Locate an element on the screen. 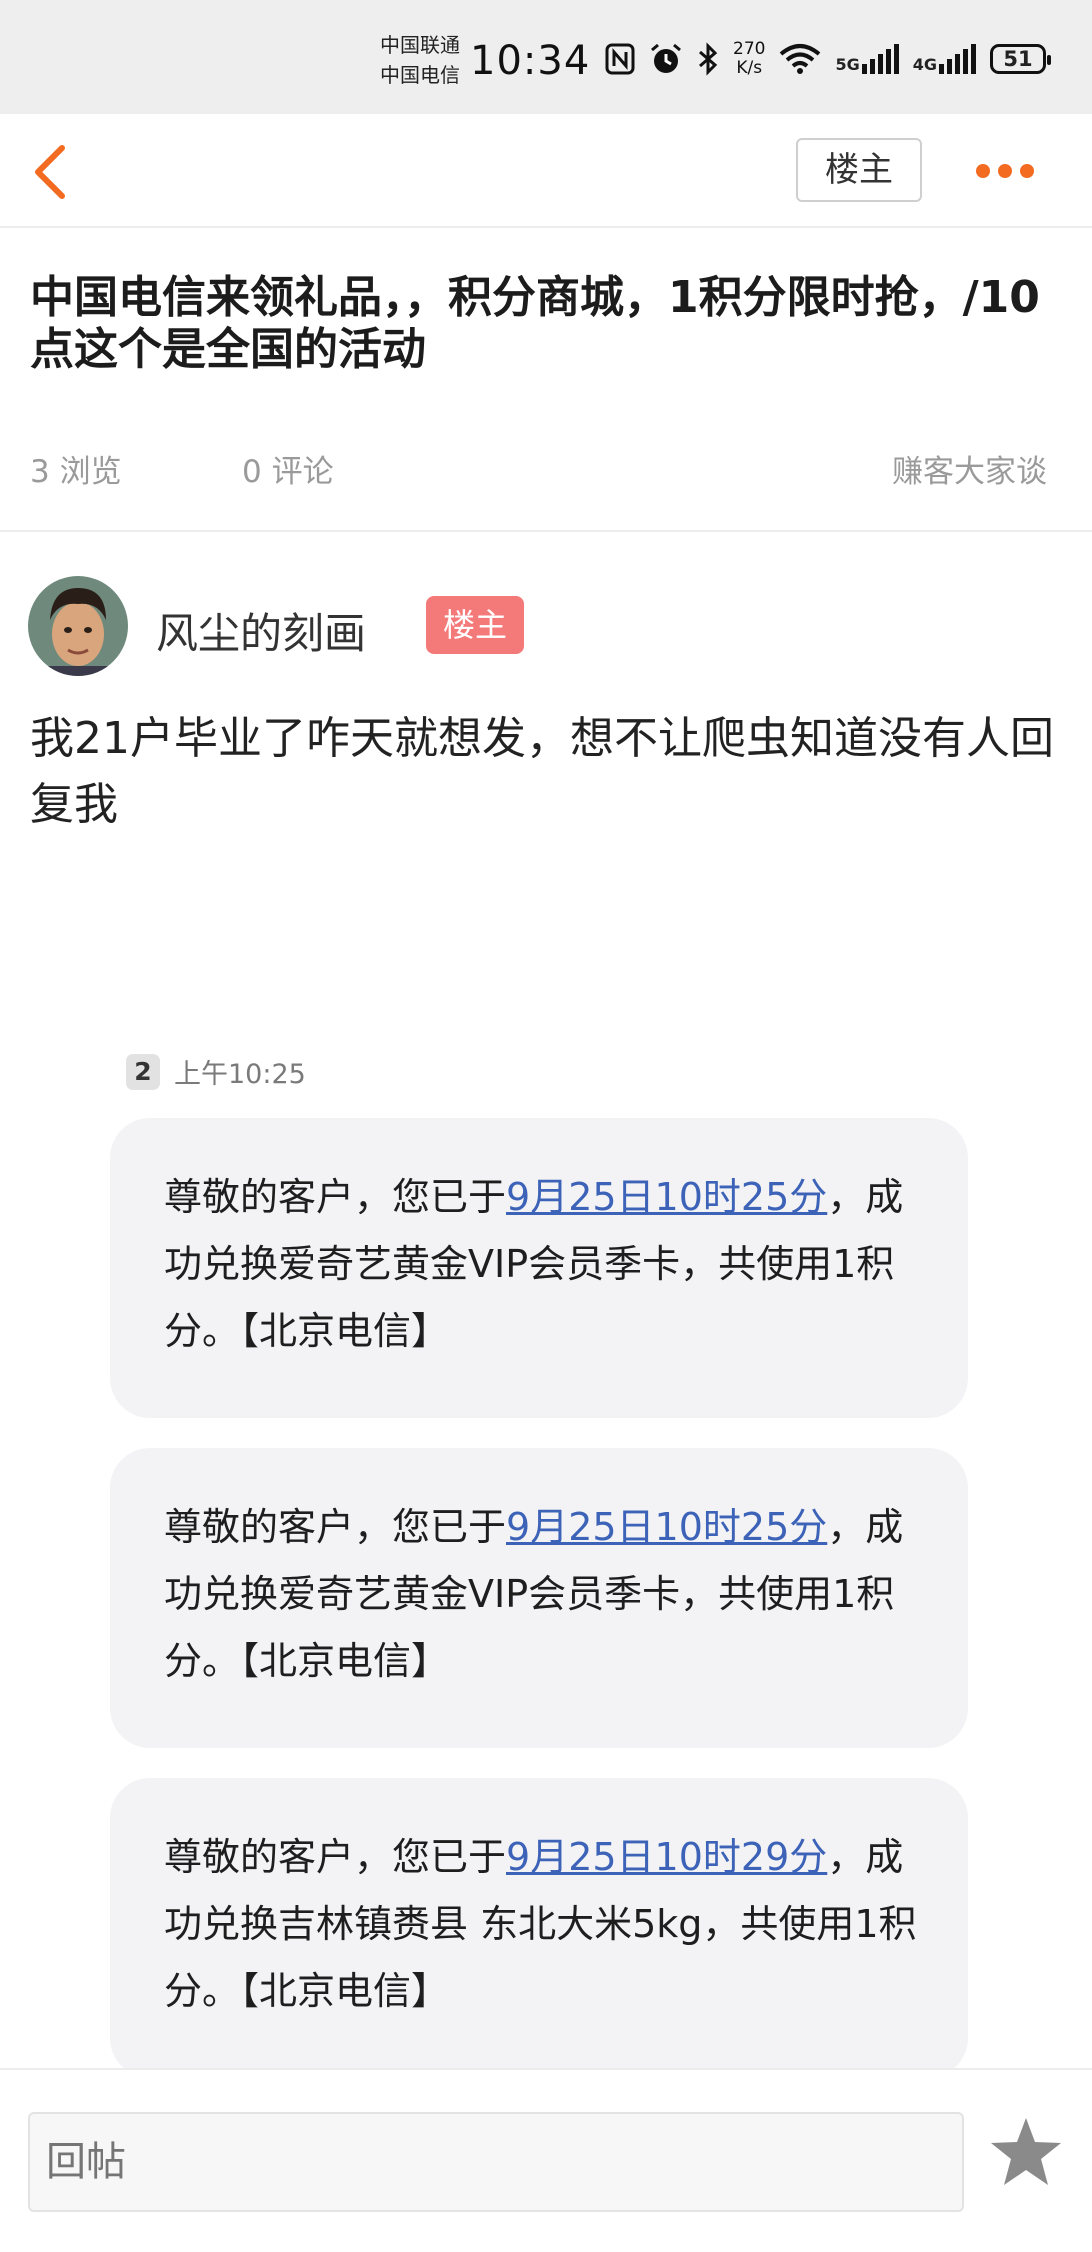 The image size is (1092, 2252). avatar-image is located at coordinates (78, 626).